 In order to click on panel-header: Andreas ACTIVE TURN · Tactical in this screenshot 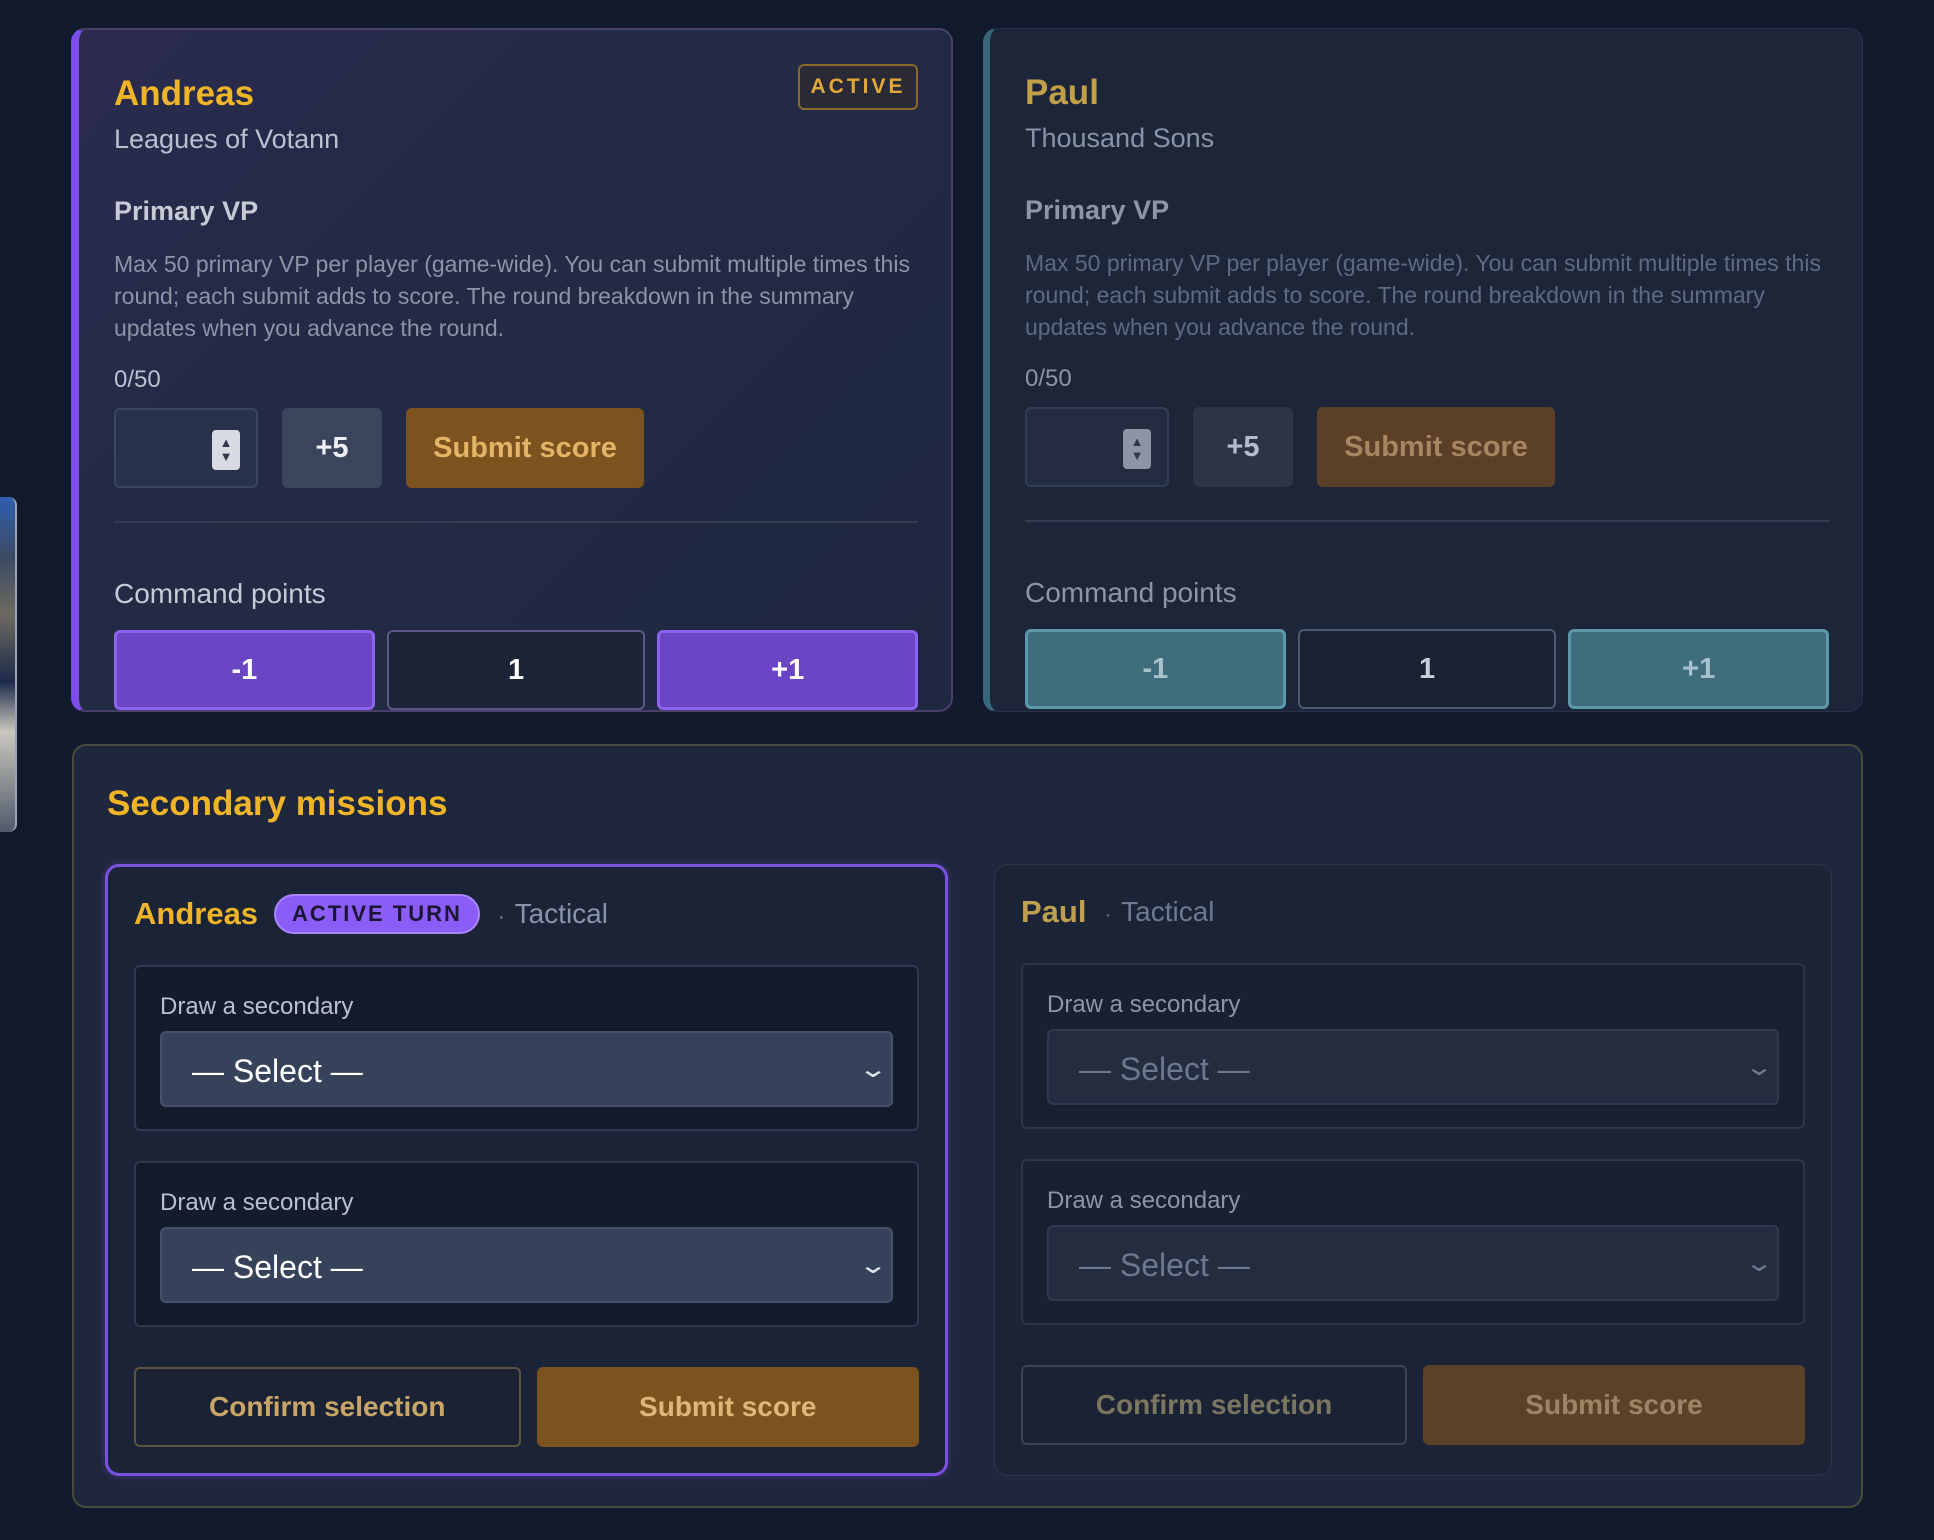, I will do `click(371, 914)`.